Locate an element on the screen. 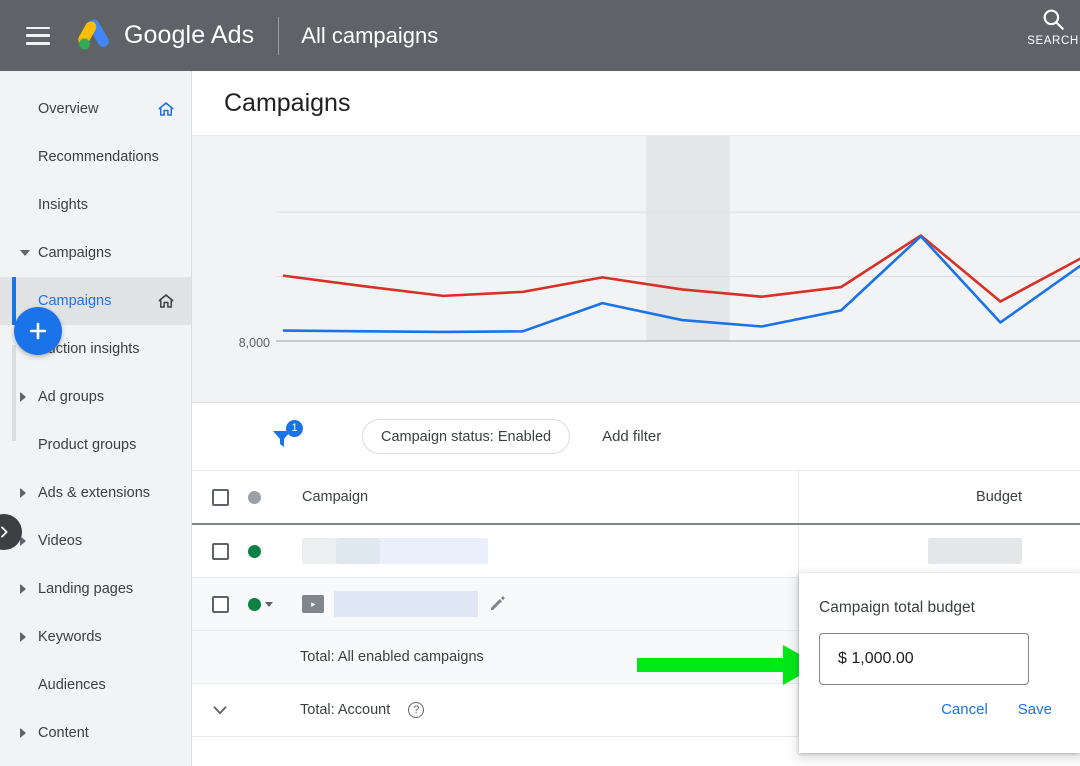 The height and width of the screenshot is (766, 1080). filter-bar: 1 Campaign status: Enabled Add filter is located at coordinates (636, 437).